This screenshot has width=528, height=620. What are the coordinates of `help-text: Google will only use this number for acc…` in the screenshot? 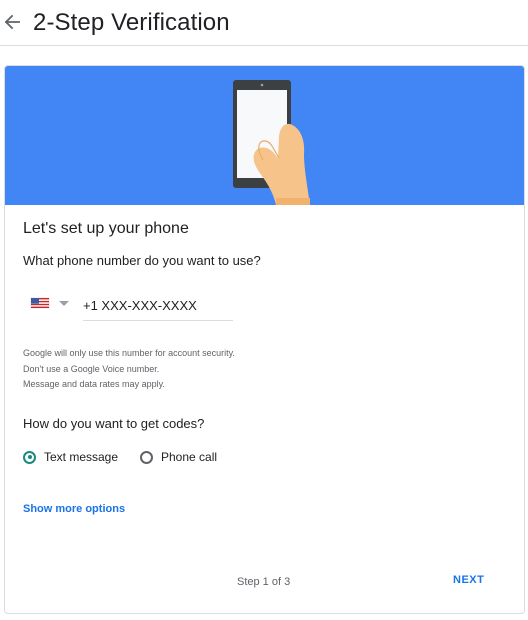 It's located at (129, 369).